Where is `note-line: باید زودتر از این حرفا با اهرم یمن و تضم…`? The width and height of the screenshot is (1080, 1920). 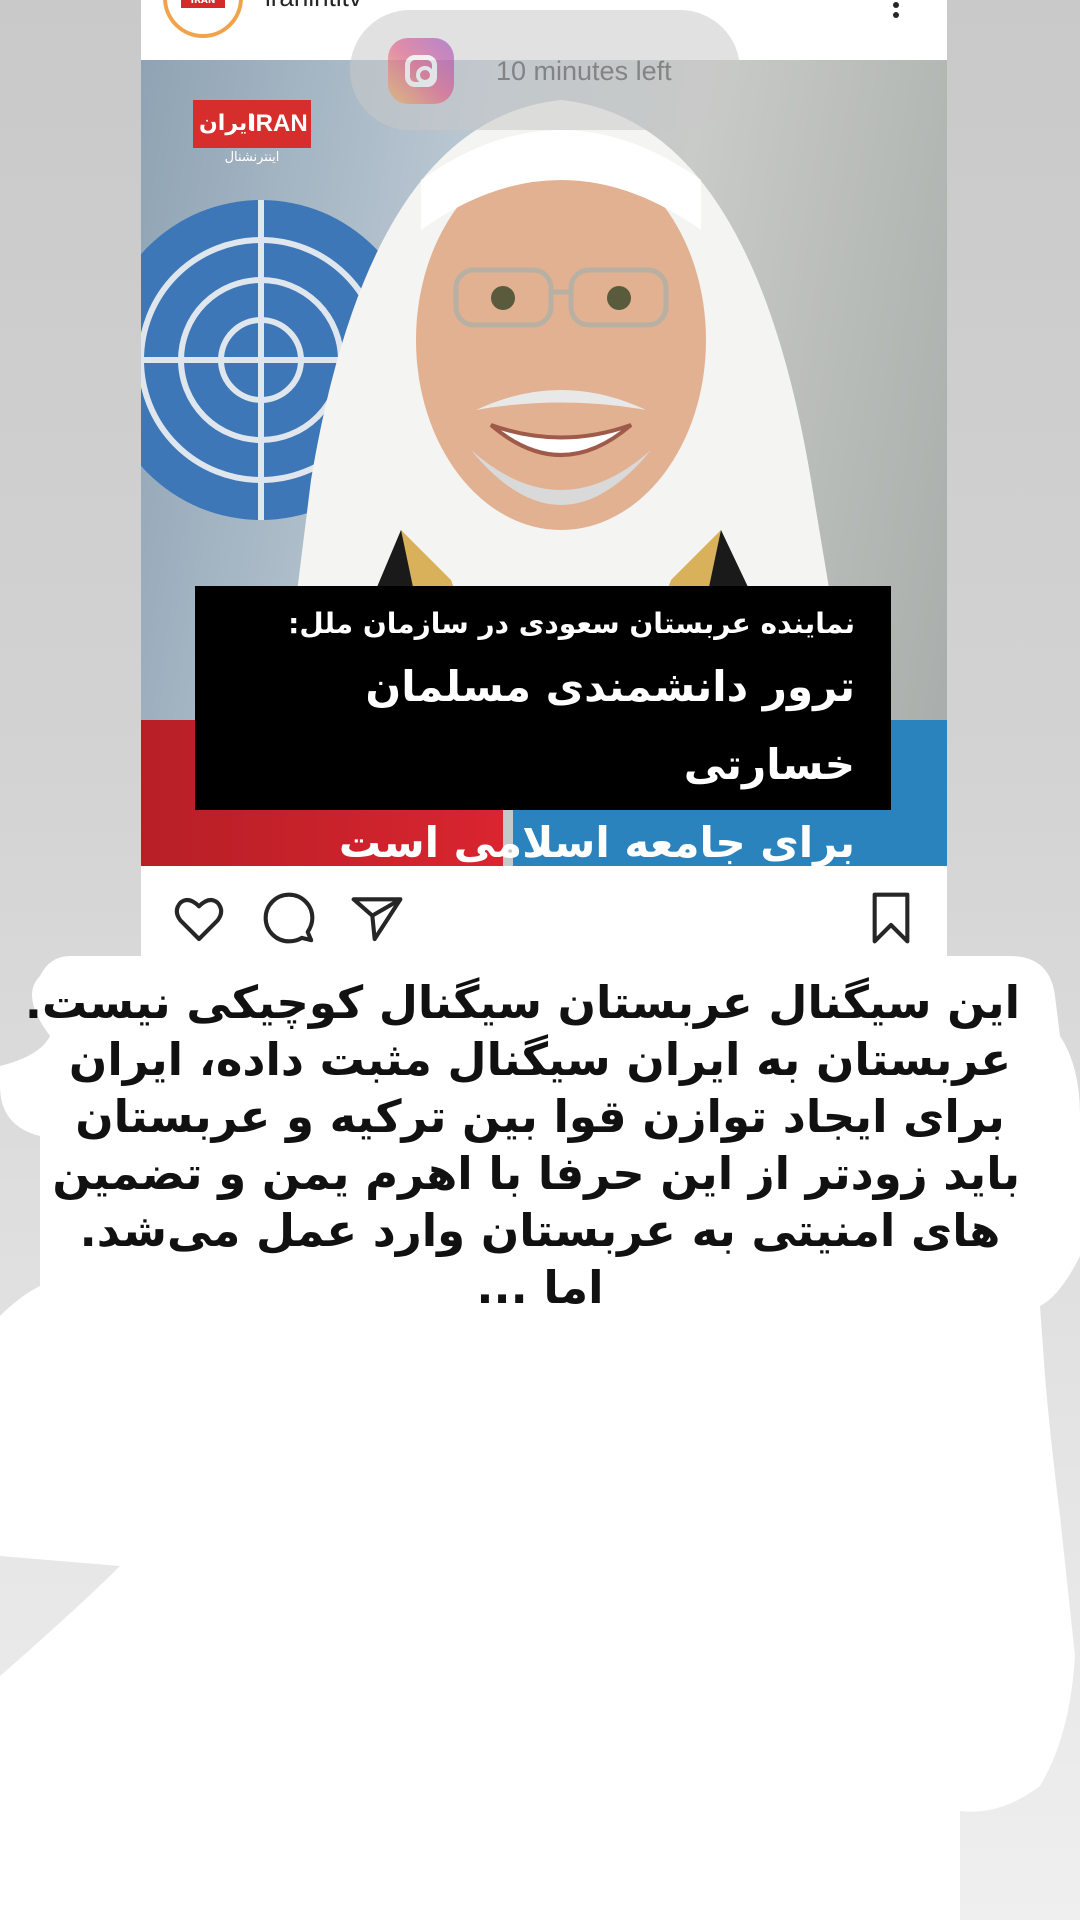
note-line: باید زودتر از این حرفا با اهرم یمن و تضم… is located at coordinates (536, 1173).